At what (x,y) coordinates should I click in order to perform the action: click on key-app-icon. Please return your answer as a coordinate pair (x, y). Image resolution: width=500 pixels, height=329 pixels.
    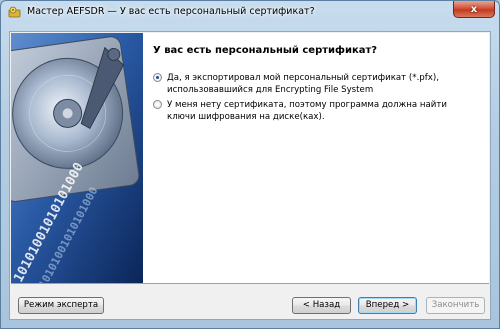
    Looking at the image, I should click on (15, 12).